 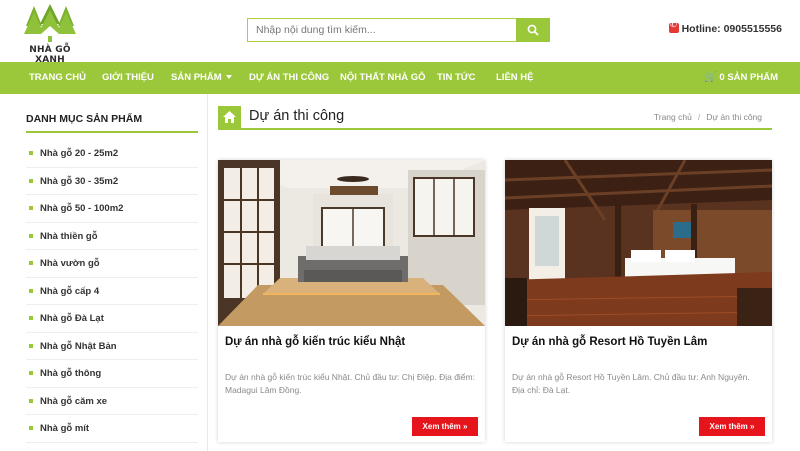 I want to click on category-label: Nhà gỗ 30 - 35m2, so click(x=79, y=181).